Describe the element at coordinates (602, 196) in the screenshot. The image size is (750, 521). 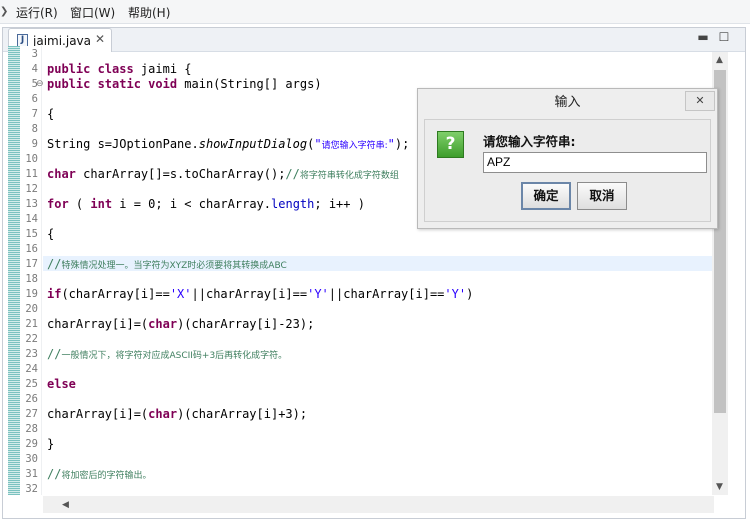
I see `cancel-button: 取消` at that location.